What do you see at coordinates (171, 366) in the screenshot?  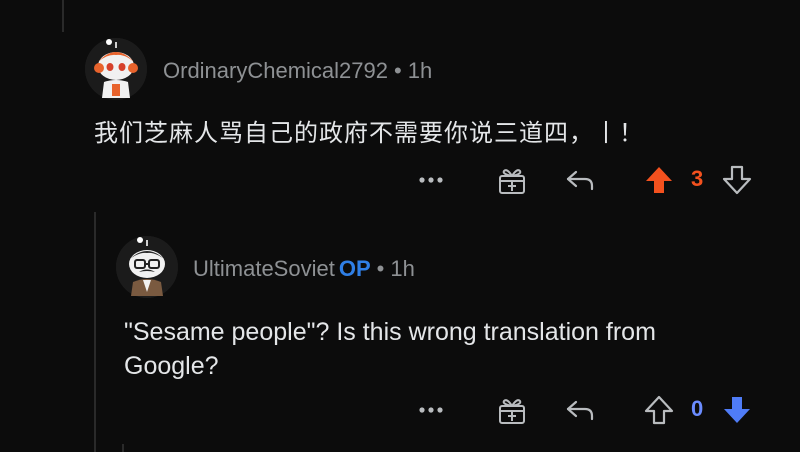 I see `comment-body-line: Google?` at bounding box center [171, 366].